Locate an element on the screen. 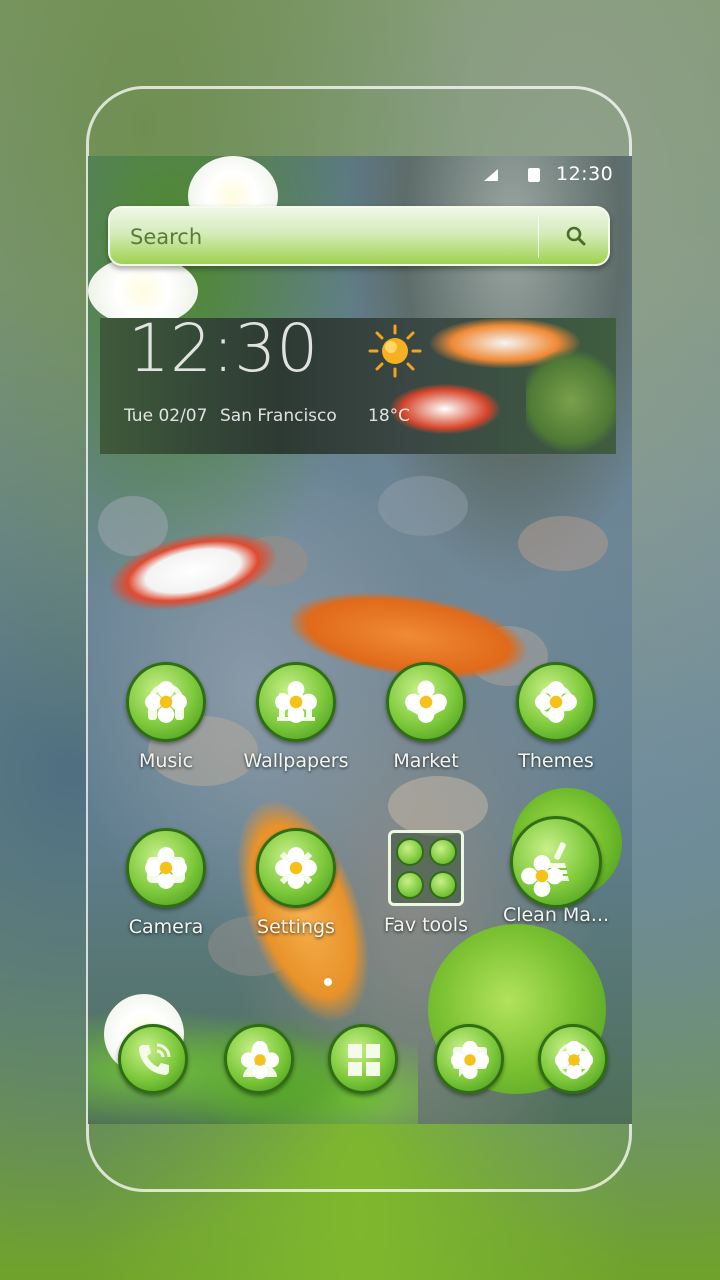  dock-messages is located at coordinates (469, 1059).